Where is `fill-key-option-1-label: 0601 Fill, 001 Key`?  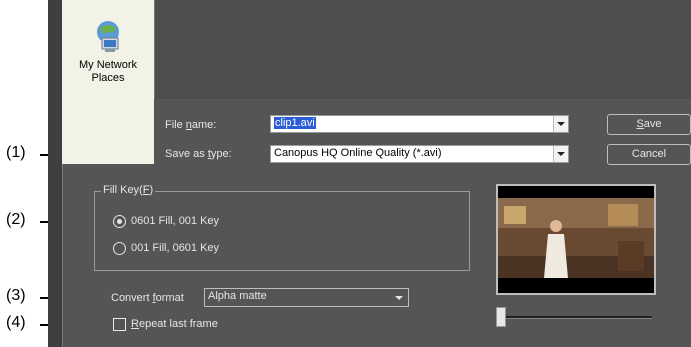 fill-key-option-1-label: 0601 Fill, 001 Key is located at coordinates (175, 221).